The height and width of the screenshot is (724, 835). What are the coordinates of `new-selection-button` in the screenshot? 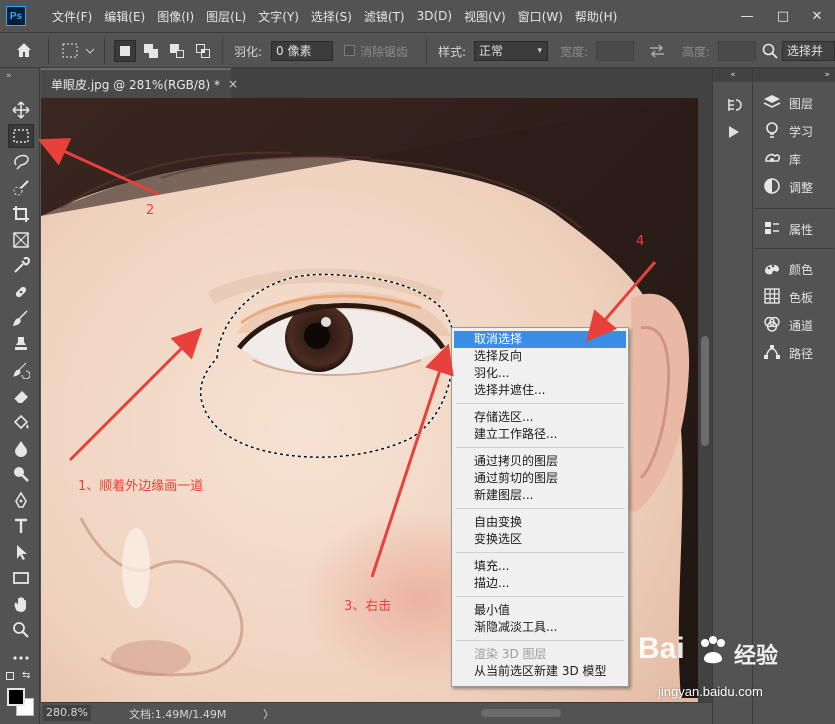 It's located at (125, 51).